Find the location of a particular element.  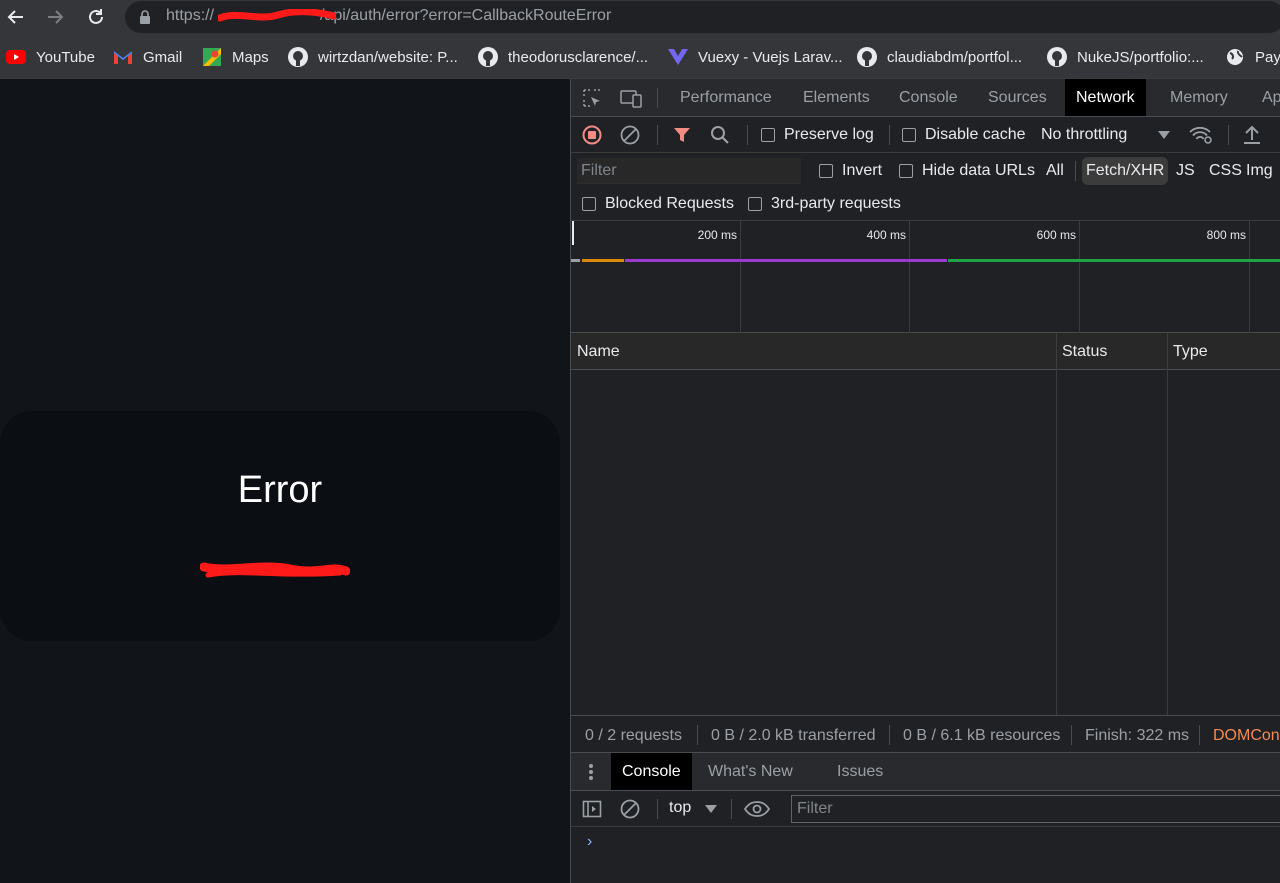

tab-console: Console is located at coordinates (928, 97).